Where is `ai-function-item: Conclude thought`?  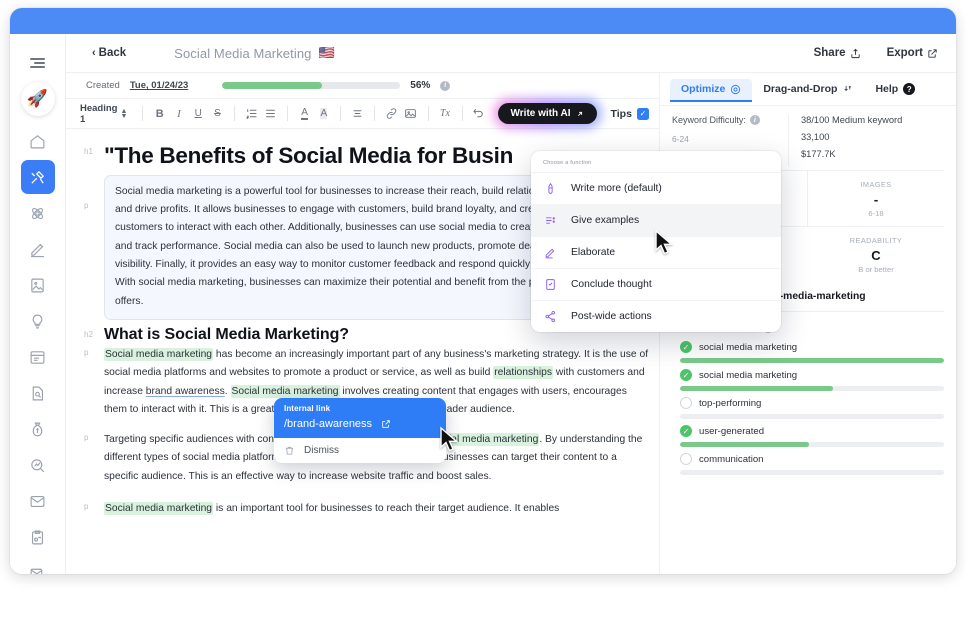 ai-function-item: Conclude thought is located at coordinates (656, 284).